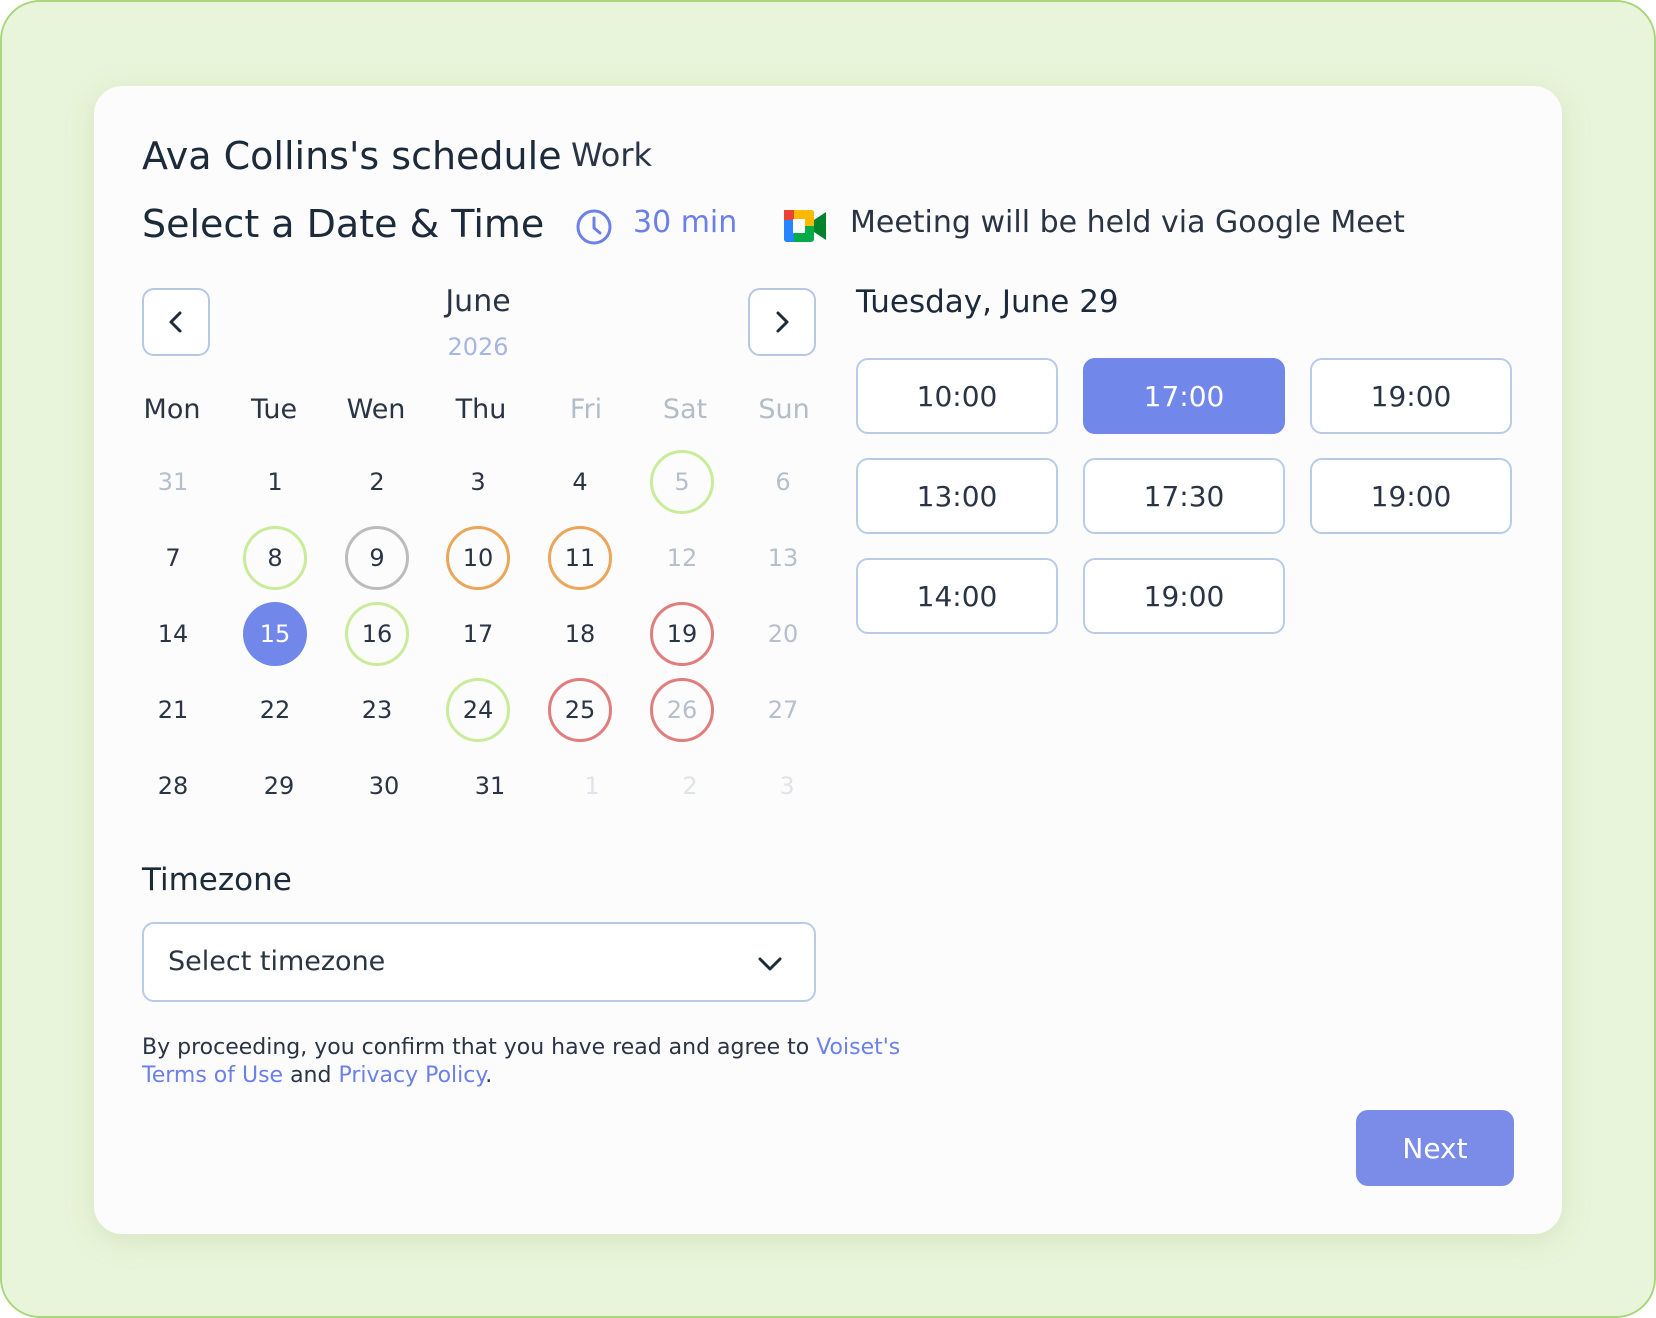  Describe the element at coordinates (275, 558) in the screenshot. I see `calendar-day: 8` at that location.